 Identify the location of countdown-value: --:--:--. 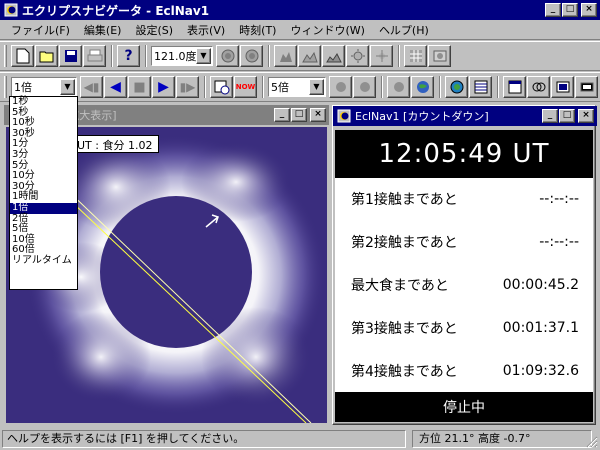
(559, 242).